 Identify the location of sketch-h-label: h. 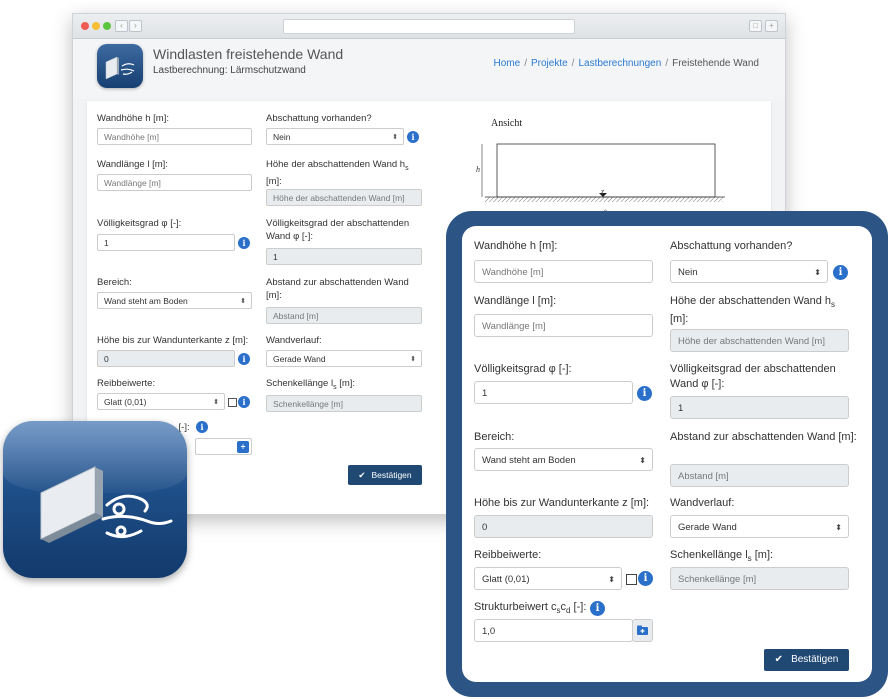
(478, 169).